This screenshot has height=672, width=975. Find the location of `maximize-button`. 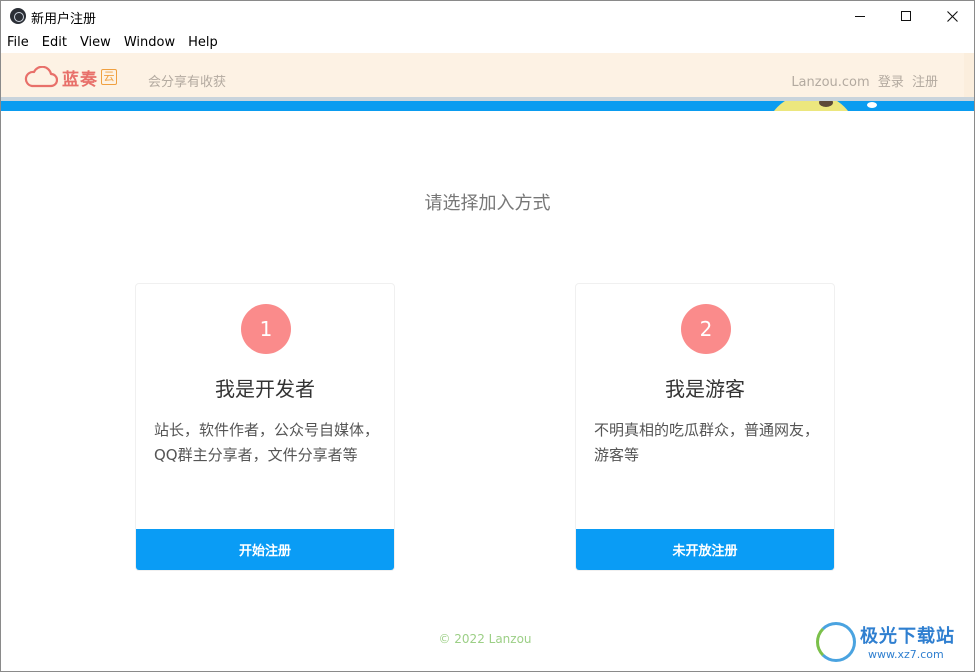

maximize-button is located at coordinates (906, 16).